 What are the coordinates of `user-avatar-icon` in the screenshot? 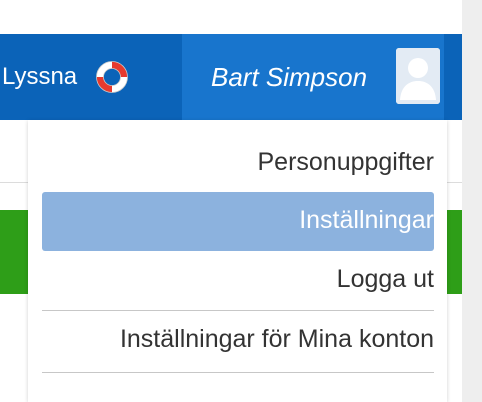 It's located at (418, 76).